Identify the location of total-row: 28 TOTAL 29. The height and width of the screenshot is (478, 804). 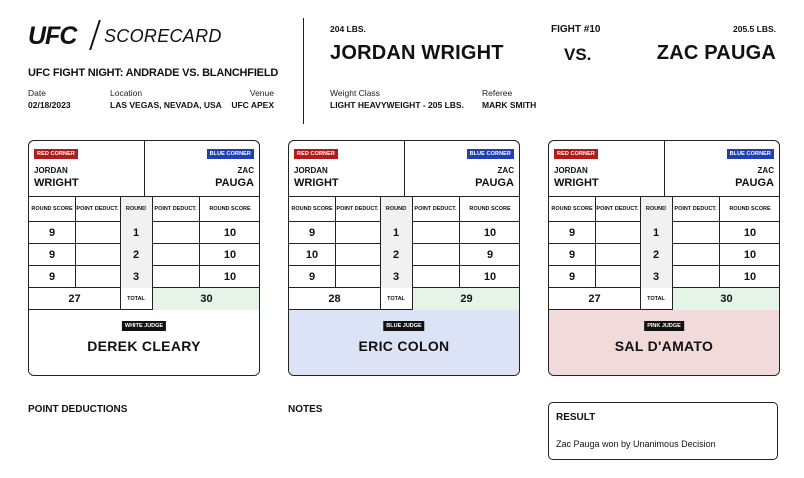
(404, 299).